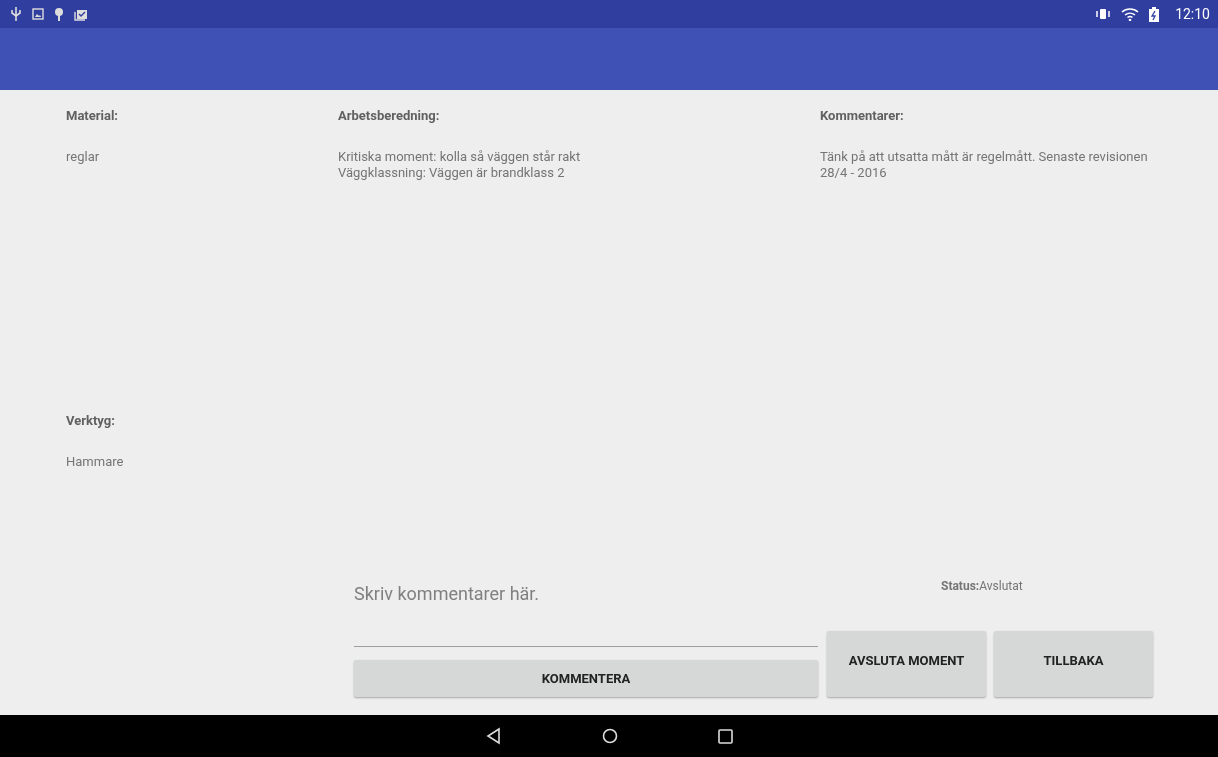 The height and width of the screenshot is (757, 1218). I want to click on image-icon, so click(38, 14).